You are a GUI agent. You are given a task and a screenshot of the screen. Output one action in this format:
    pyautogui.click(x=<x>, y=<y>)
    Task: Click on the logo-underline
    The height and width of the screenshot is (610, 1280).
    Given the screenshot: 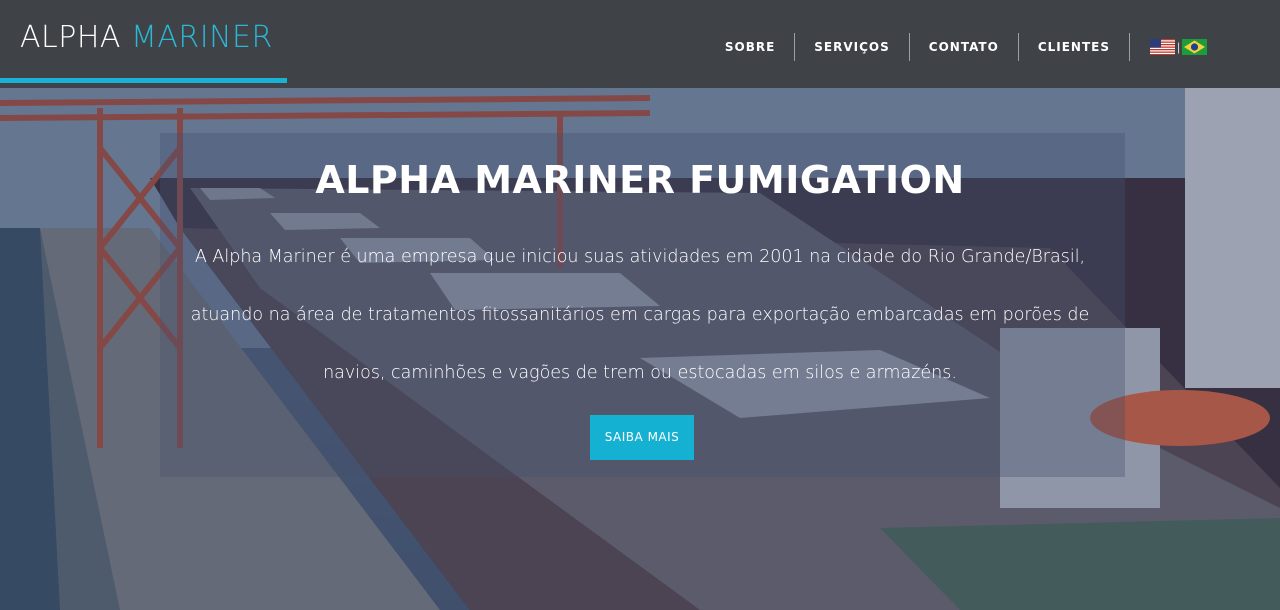 What is the action you would take?
    pyautogui.click(x=143, y=80)
    